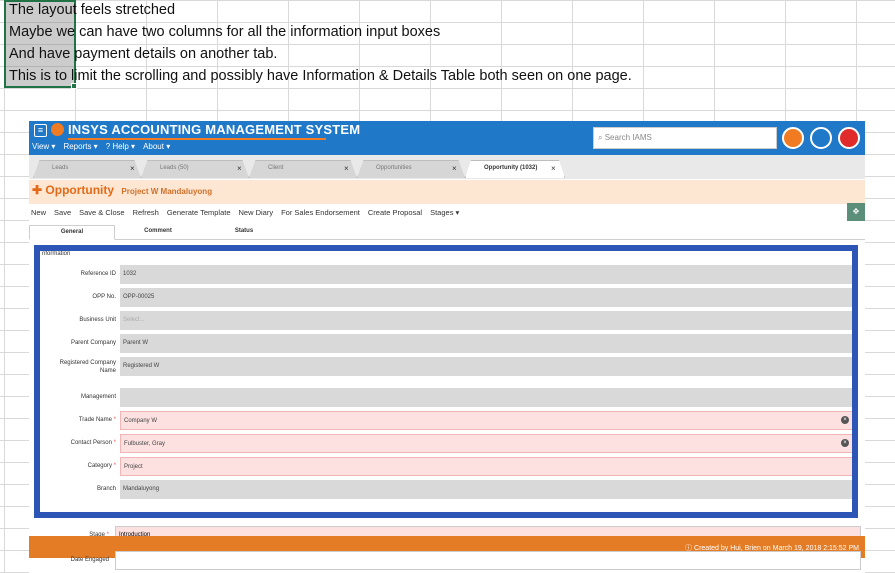 This screenshot has height=573, width=895. What do you see at coordinates (320, 212) in the screenshot?
I see `sales-endorsement-button: For Sales Endorsement` at bounding box center [320, 212].